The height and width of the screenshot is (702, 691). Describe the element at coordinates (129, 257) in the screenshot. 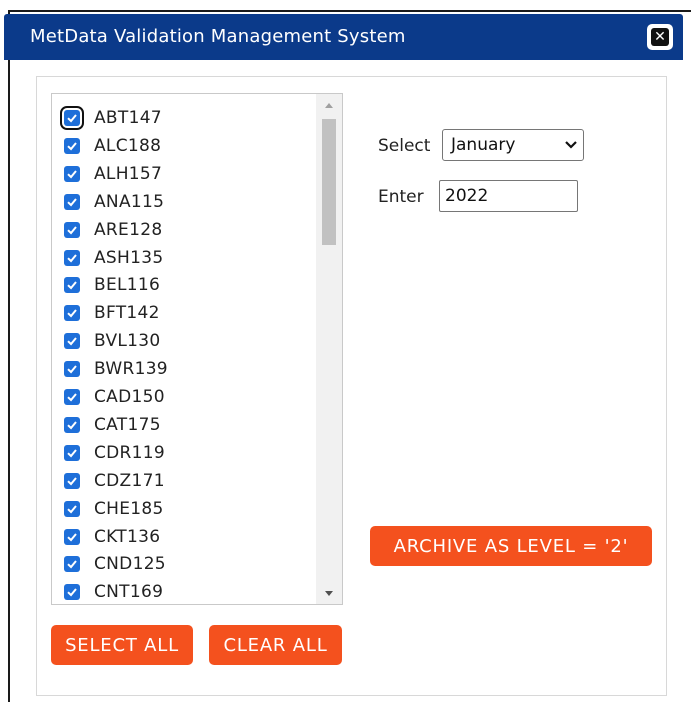

I see `station-label: ASH135` at that location.